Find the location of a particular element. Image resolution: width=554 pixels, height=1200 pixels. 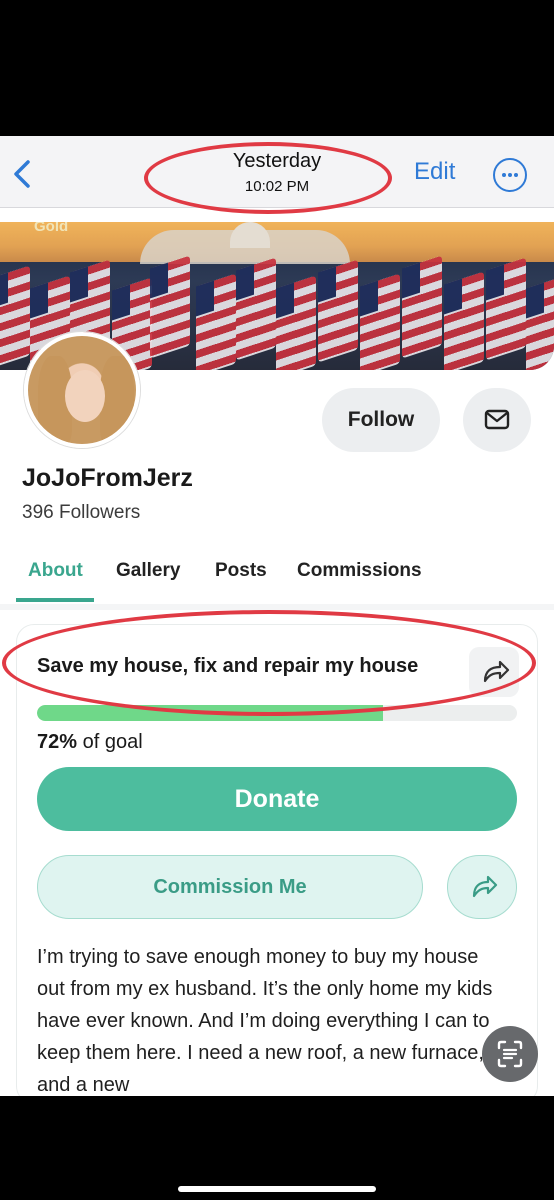

followers-count: 396 Followers is located at coordinates (81, 513).